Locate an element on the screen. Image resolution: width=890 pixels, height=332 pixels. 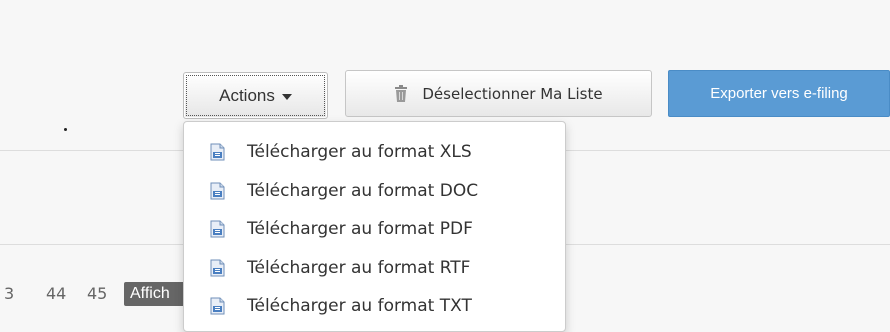
menu-item-download-doc: Télécharger au format DOC is located at coordinates (374, 191).